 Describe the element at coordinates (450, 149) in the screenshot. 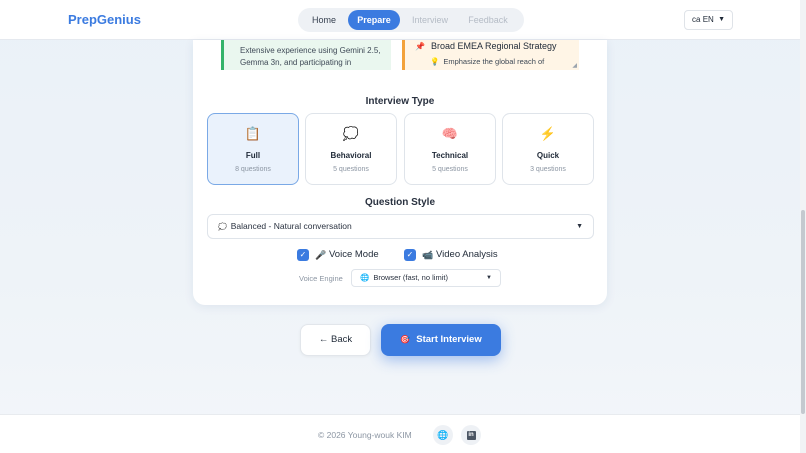

I see `type-option-technical: 🧠 Technical 5 questions` at that location.